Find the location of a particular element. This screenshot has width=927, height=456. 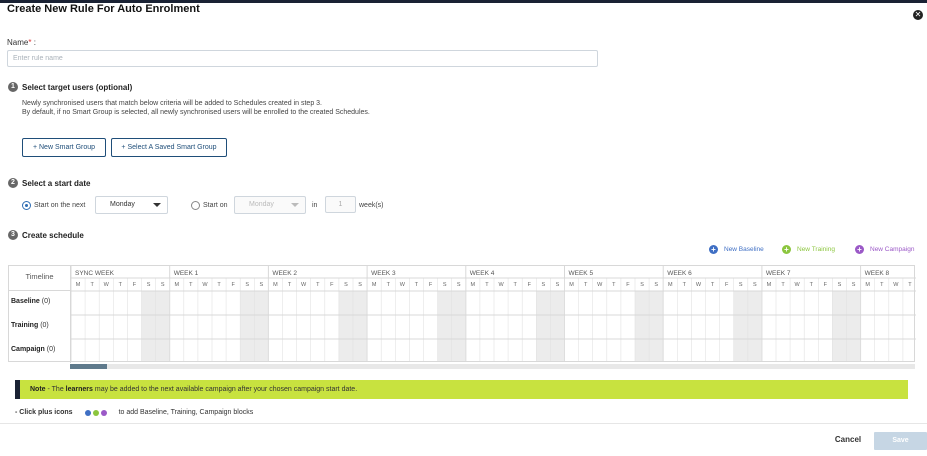

step2-title: 2 Select a start date is located at coordinates (49, 183).